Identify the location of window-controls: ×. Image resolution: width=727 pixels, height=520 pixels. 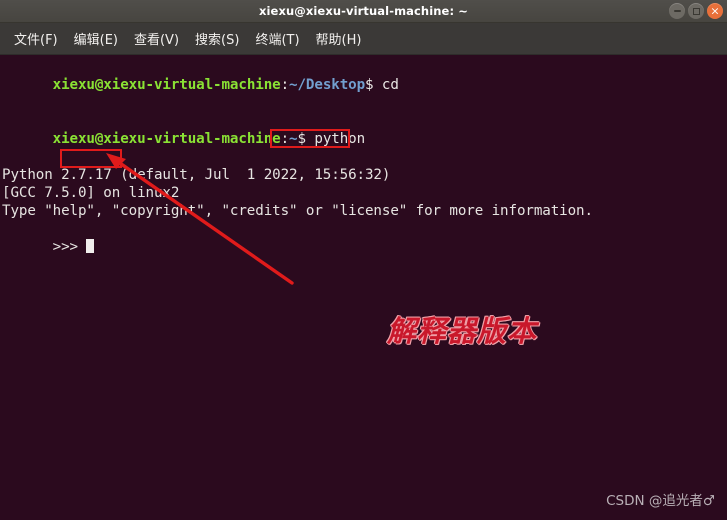
(696, 11).